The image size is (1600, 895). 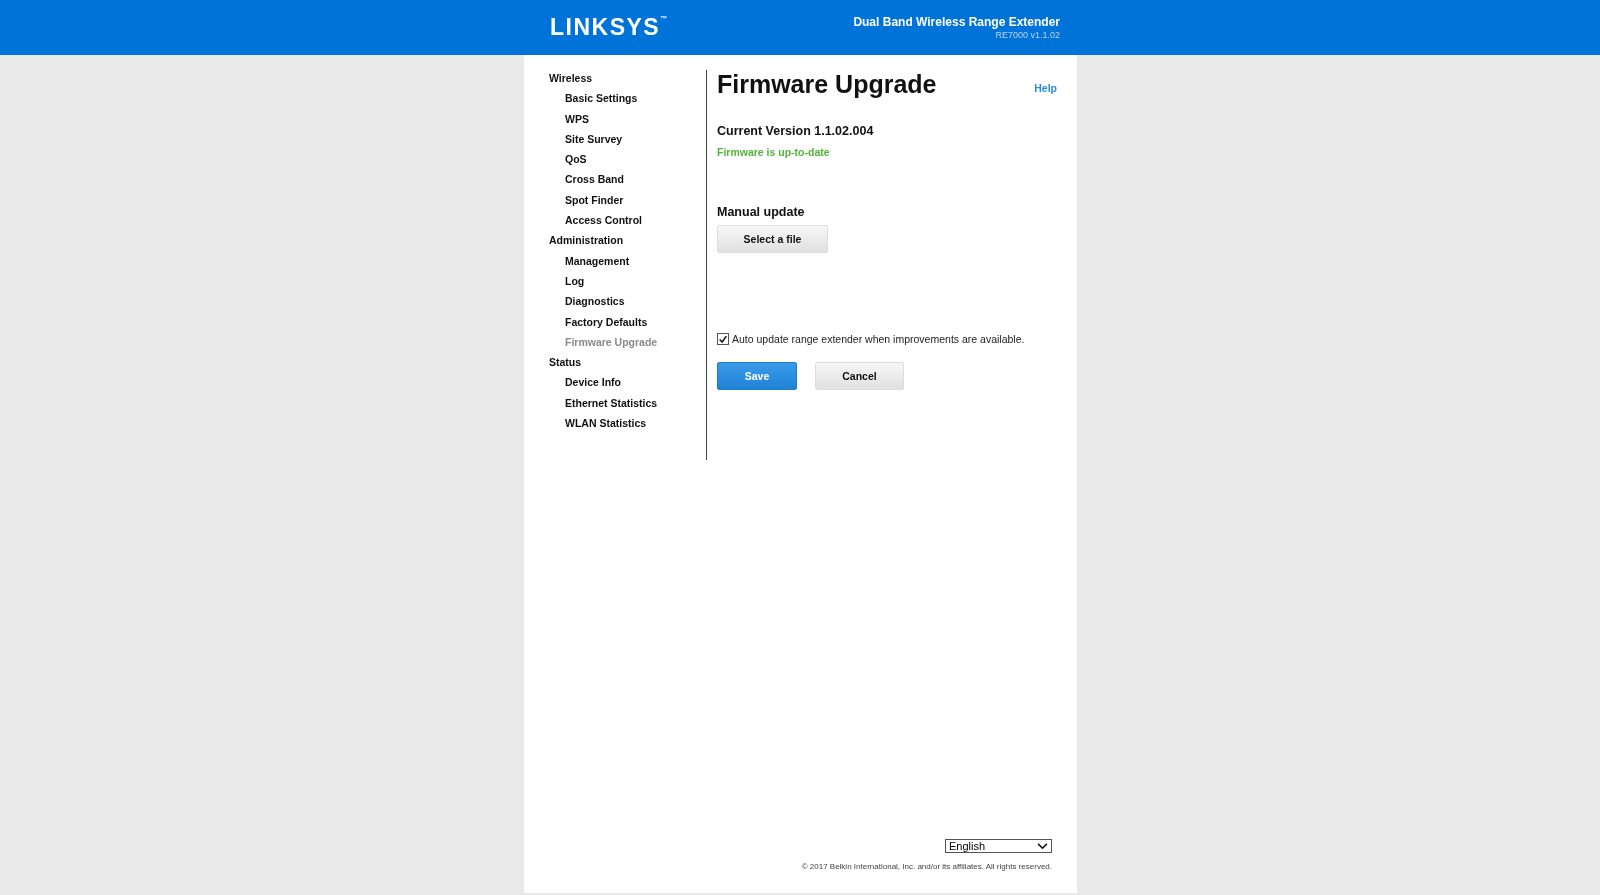 What do you see at coordinates (1027, 35) in the screenshot?
I see `model-version: RE7000 v1.1.02` at bounding box center [1027, 35].